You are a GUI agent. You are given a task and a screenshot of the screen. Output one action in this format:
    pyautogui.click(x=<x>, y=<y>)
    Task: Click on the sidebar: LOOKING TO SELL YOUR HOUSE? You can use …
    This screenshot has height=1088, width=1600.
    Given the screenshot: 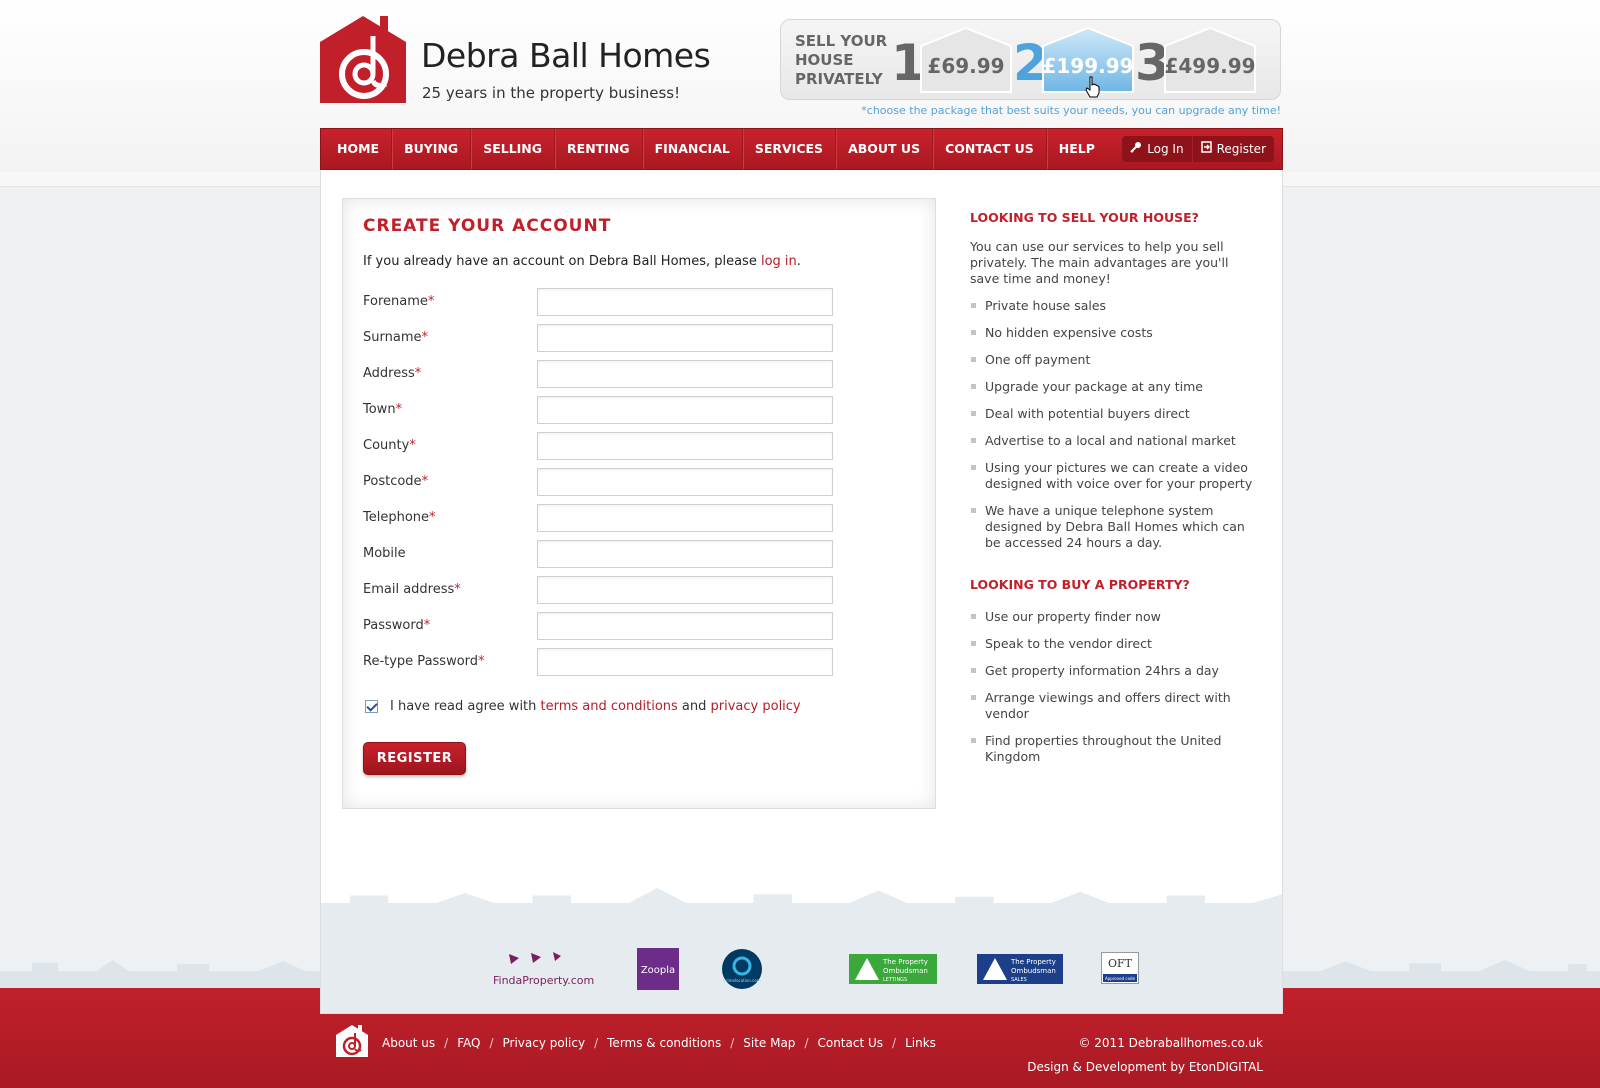 What is the action you would take?
    pyautogui.click(x=1115, y=493)
    